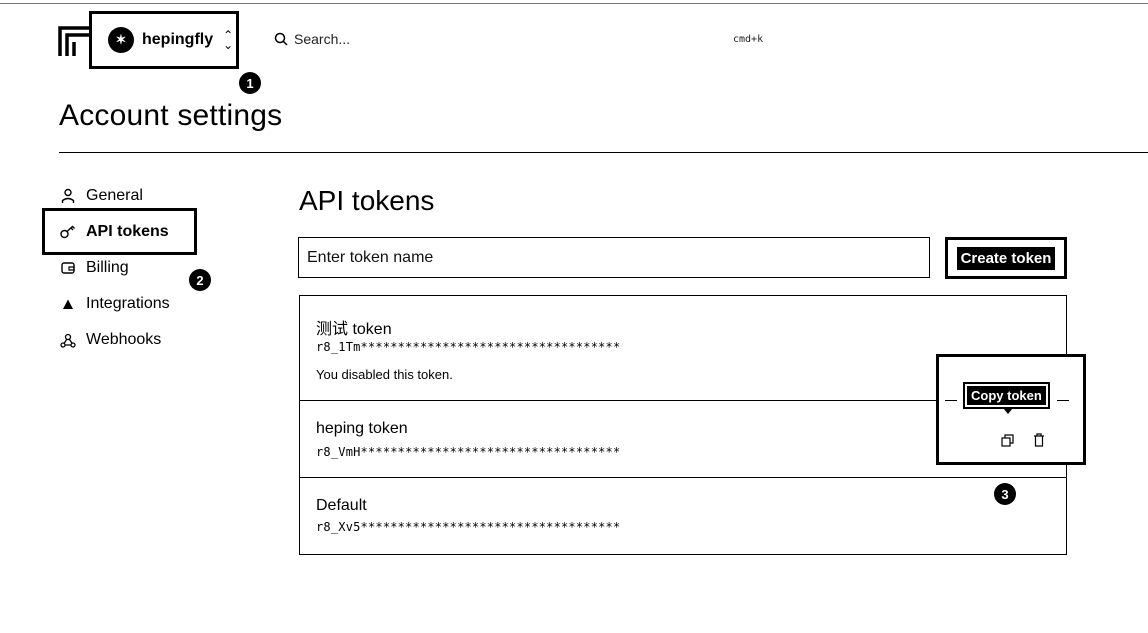 The width and height of the screenshot is (1148, 633). What do you see at coordinates (362, 428) in the screenshot?
I see `token-name: heping token` at bounding box center [362, 428].